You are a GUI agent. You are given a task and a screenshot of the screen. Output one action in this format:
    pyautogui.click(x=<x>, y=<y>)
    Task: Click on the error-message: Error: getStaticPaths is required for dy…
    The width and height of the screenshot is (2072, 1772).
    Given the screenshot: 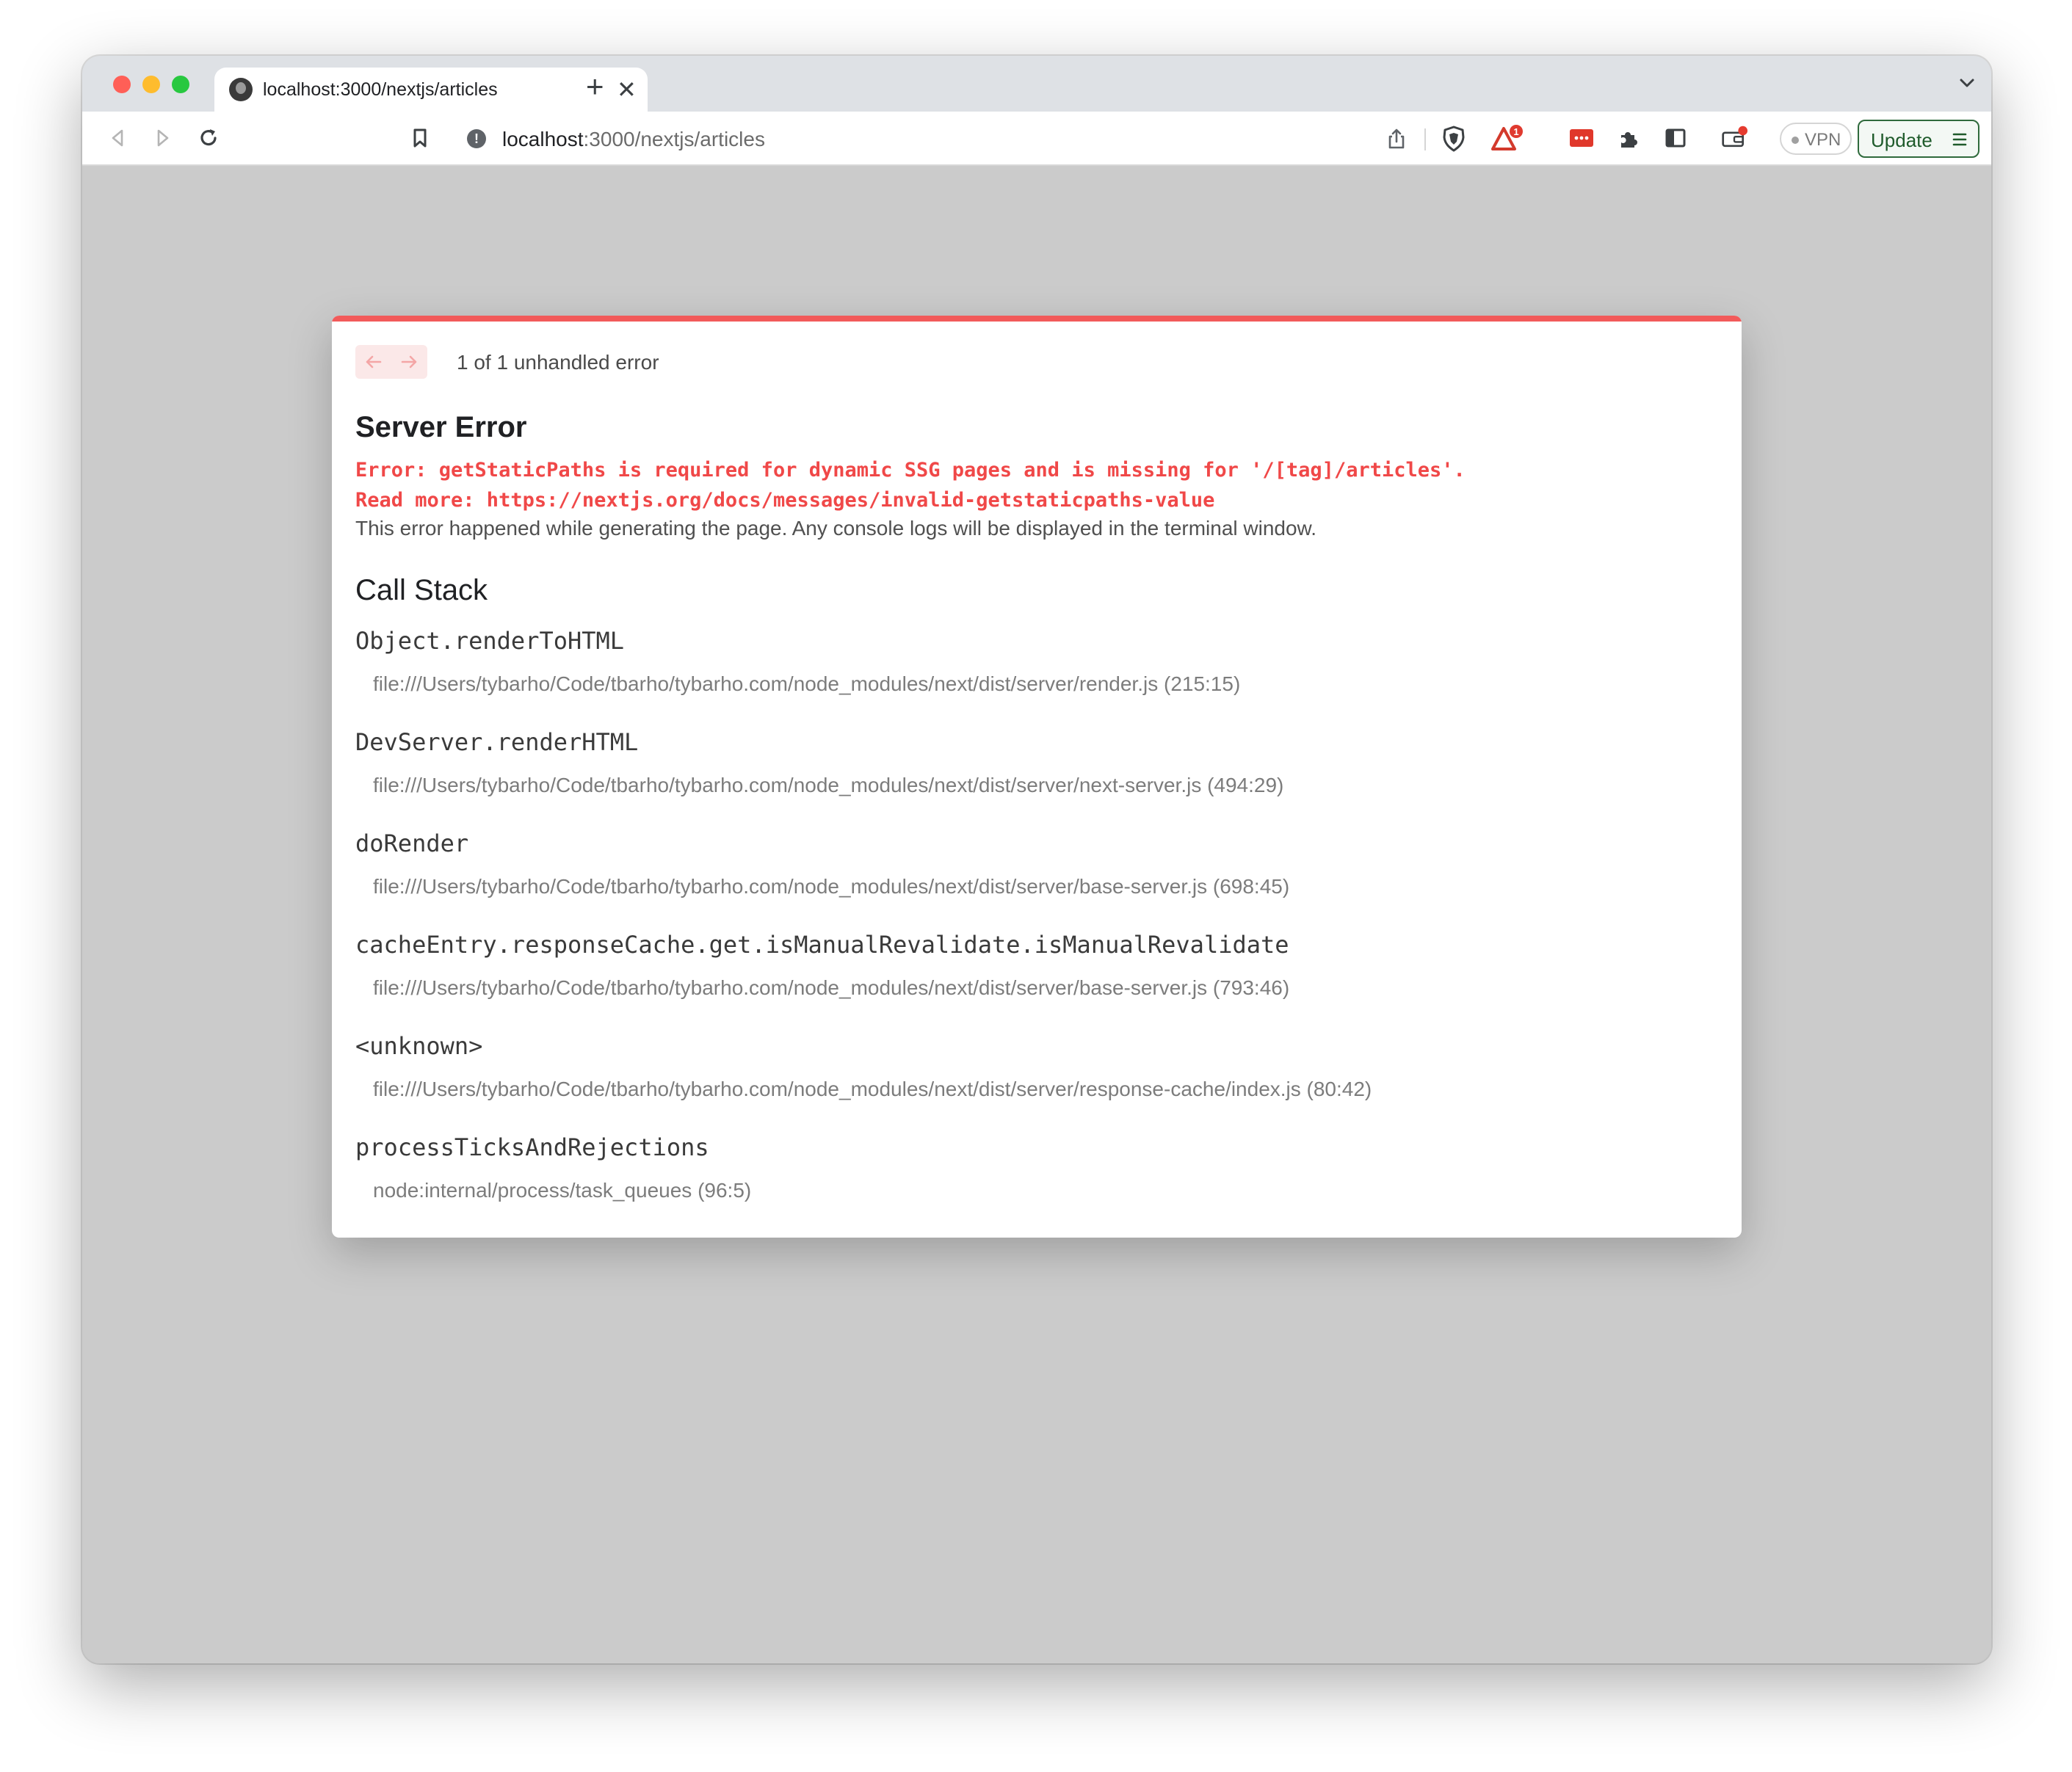 What is the action you would take?
    pyautogui.click(x=910, y=485)
    